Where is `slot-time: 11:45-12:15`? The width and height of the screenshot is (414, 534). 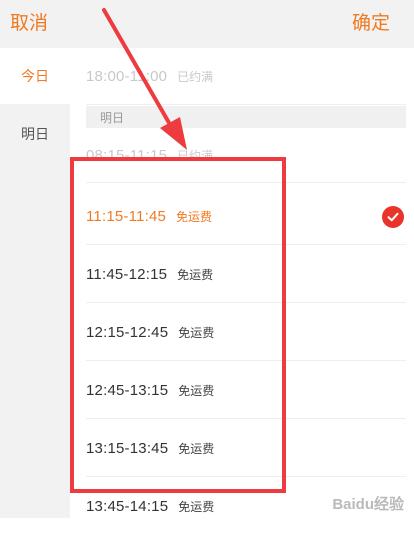 slot-time: 11:45-12:15 is located at coordinates (127, 274).